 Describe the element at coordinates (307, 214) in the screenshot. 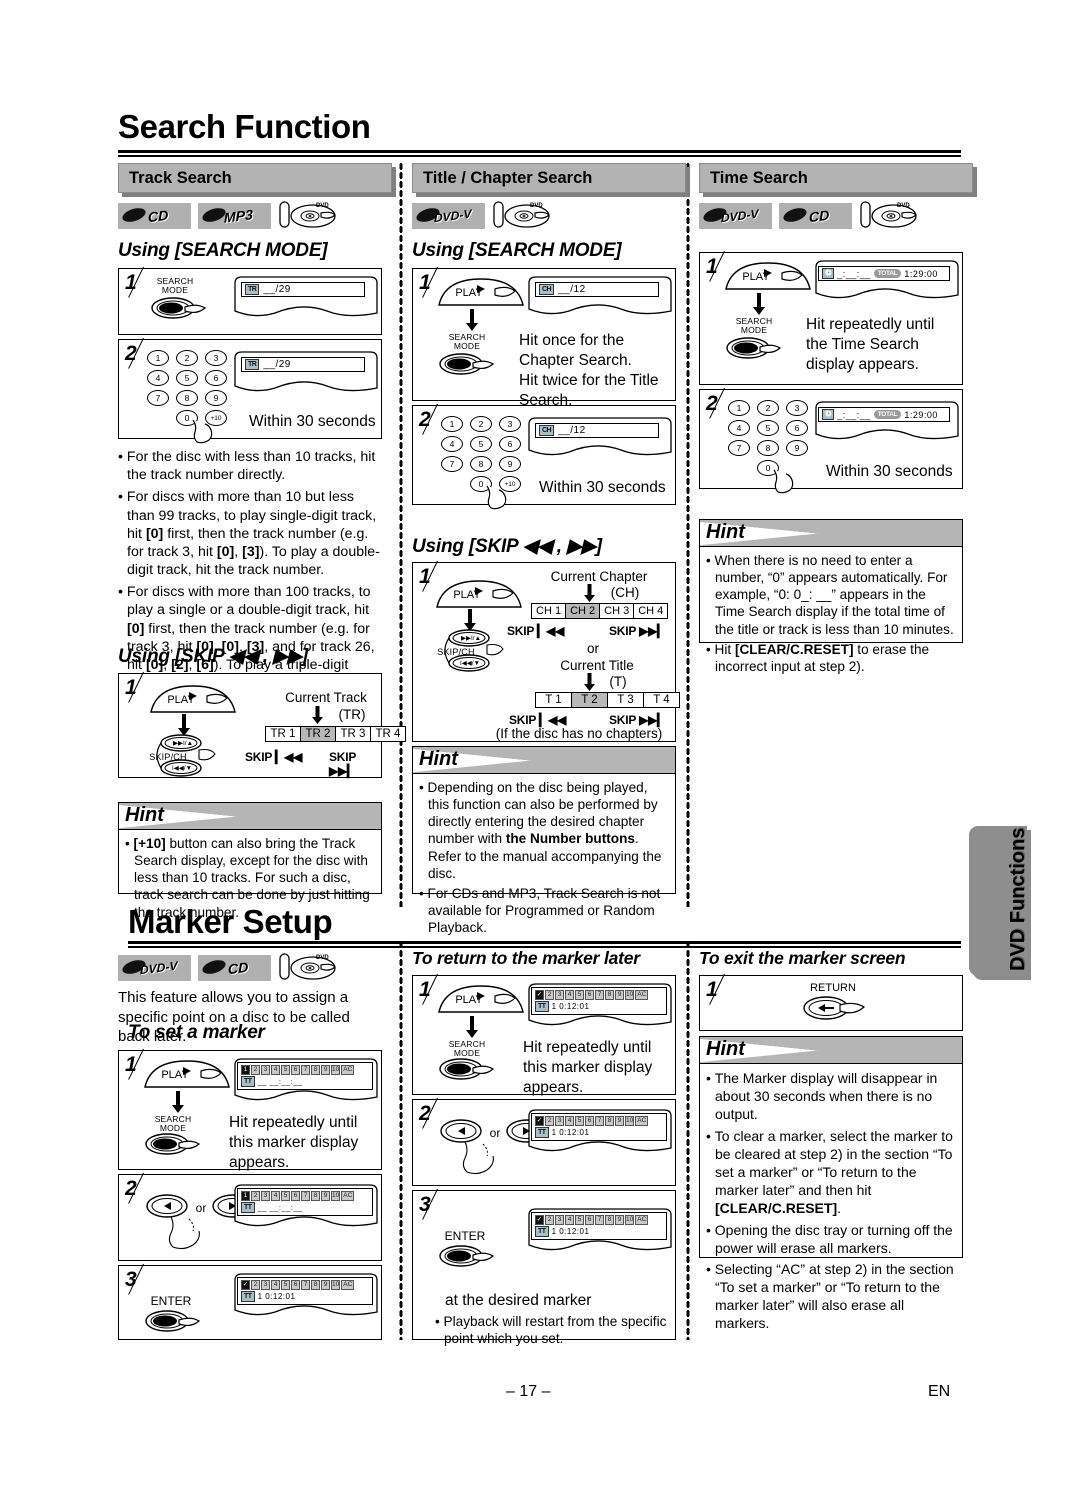

I see `dvd-disc-icon: DVD` at that location.